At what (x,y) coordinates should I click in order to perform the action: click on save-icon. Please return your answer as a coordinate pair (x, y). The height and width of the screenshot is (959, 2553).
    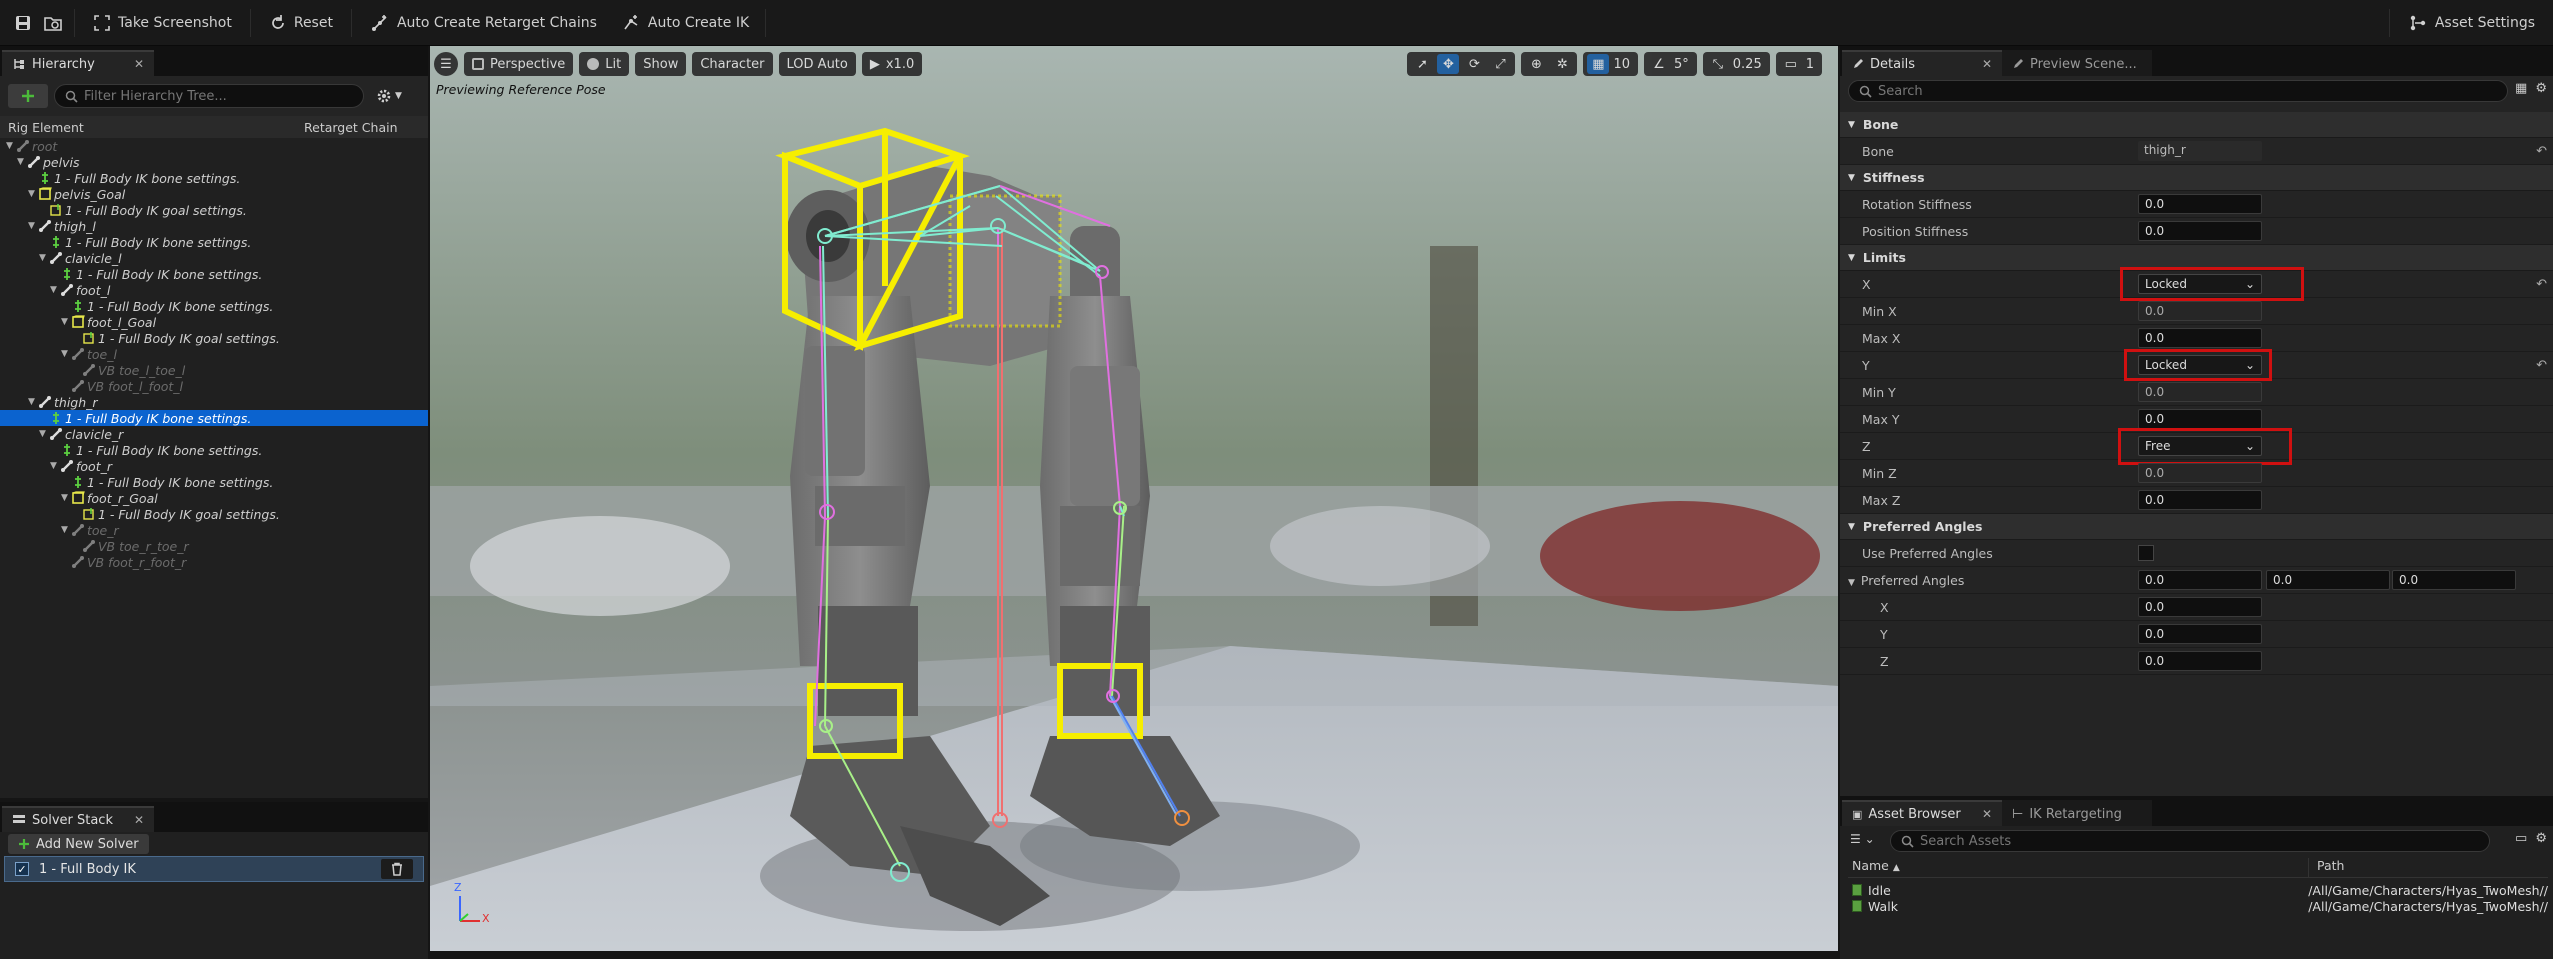
    Looking at the image, I should click on (23, 23).